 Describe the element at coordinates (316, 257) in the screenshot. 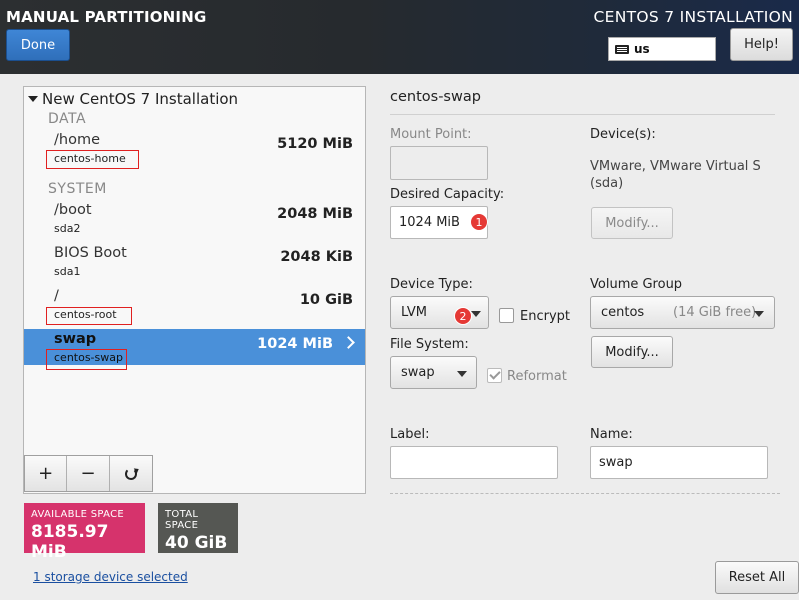

I see `mount-point-size: 2048 KiB` at that location.